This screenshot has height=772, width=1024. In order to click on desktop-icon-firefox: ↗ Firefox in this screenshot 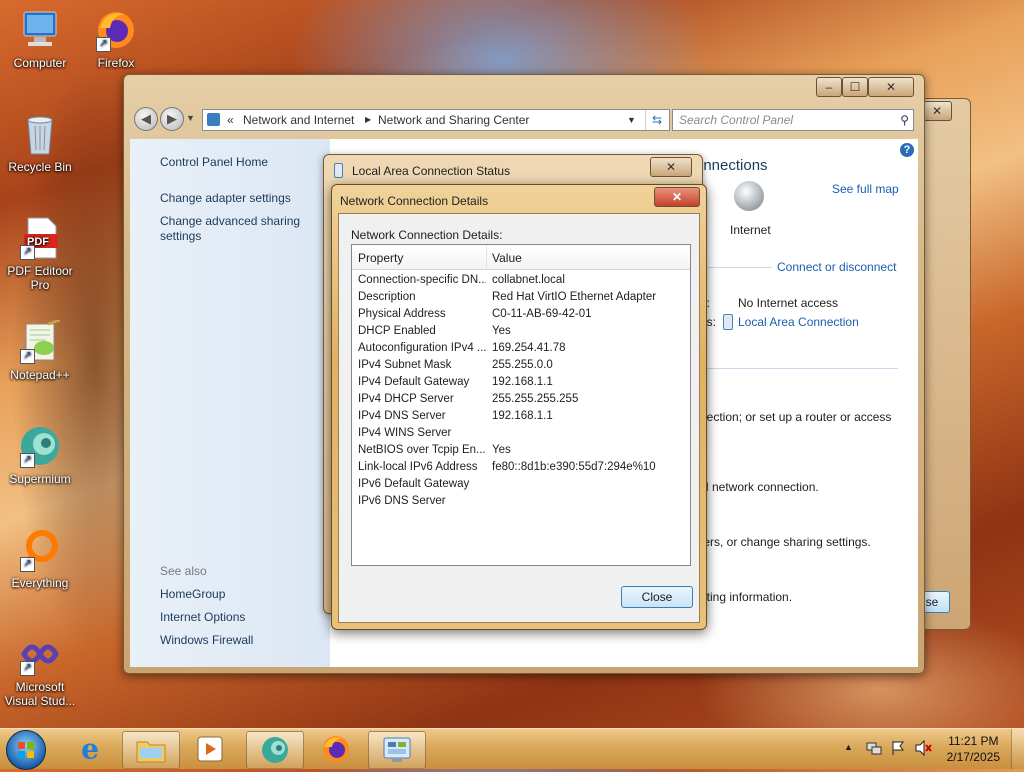, I will do `click(116, 39)`.